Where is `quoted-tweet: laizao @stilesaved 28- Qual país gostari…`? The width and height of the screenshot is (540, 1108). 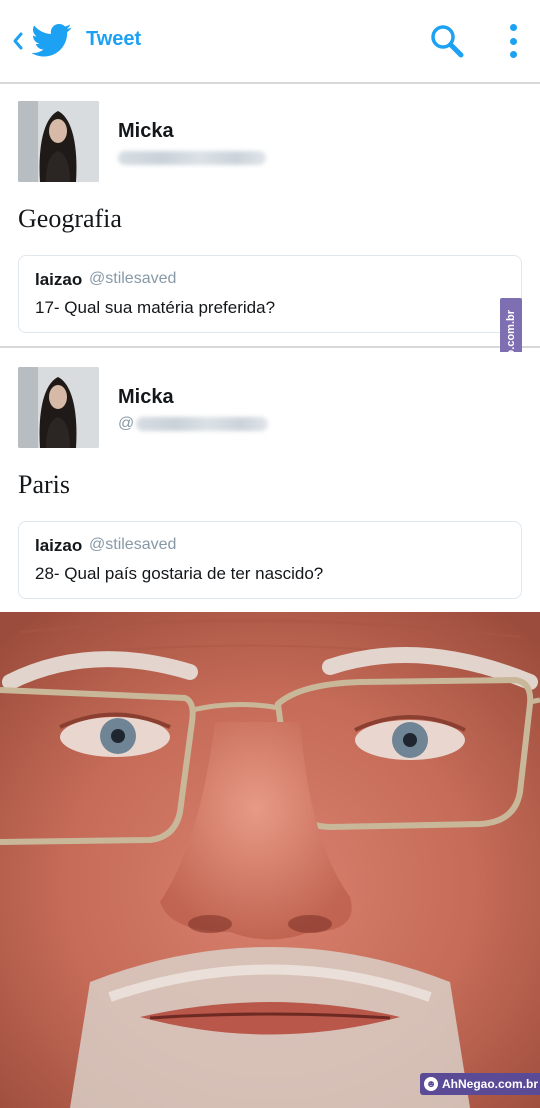
quoted-tweet: laizao @stilesaved 28- Qual país gostari… is located at coordinates (270, 560).